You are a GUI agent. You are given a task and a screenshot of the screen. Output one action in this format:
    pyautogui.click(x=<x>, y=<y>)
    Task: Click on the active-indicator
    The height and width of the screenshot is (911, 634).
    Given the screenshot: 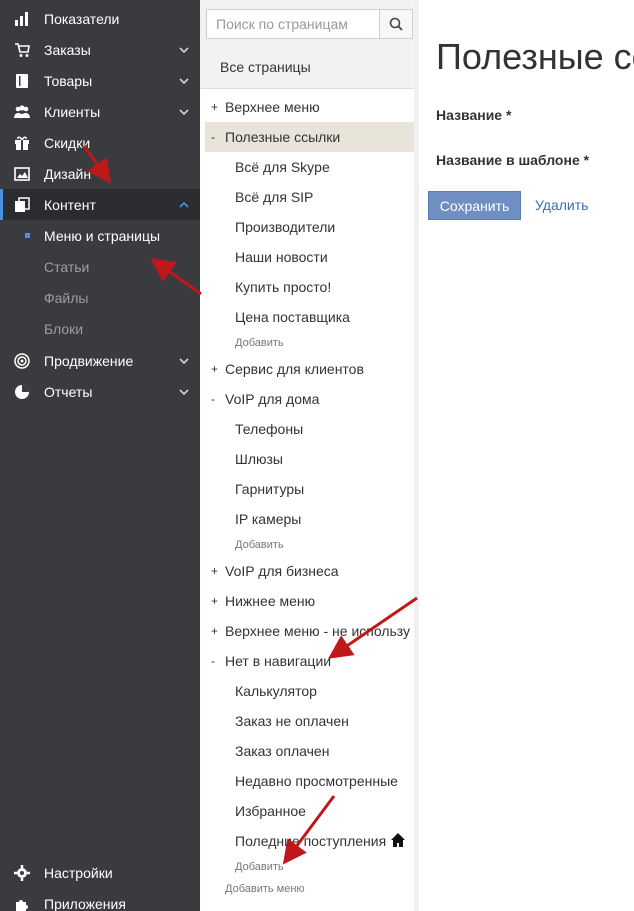 What is the action you would take?
    pyautogui.click(x=1, y=204)
    